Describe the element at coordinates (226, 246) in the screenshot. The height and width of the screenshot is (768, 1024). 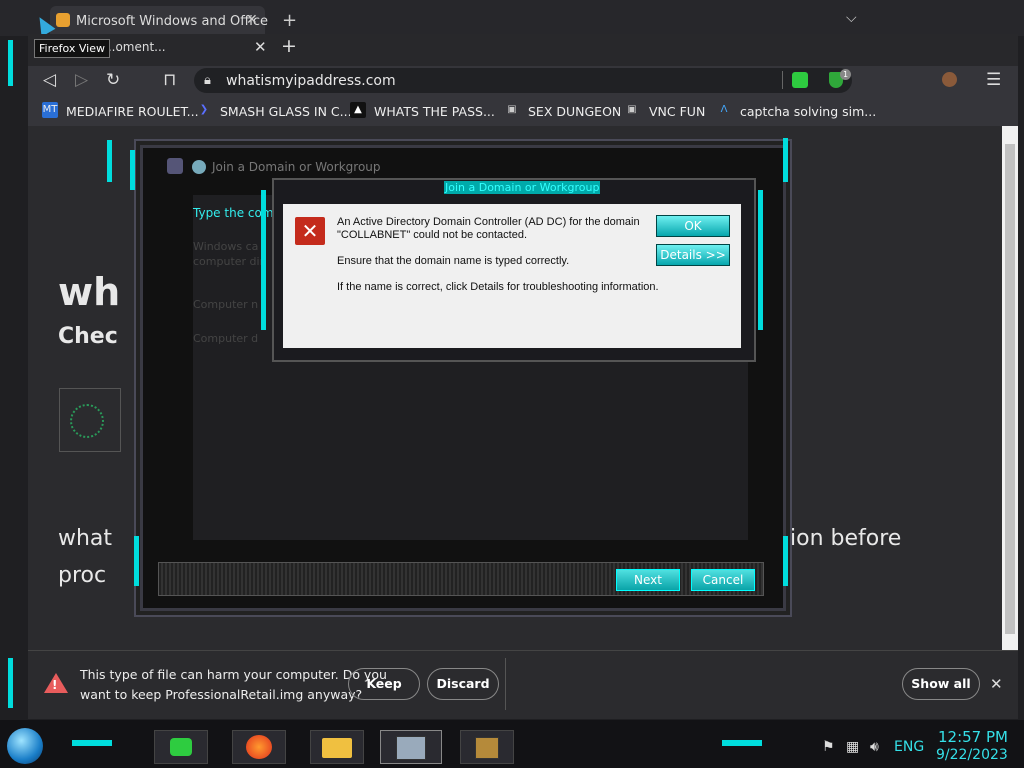
I see `wizard-line1: Windows ca` at that location.